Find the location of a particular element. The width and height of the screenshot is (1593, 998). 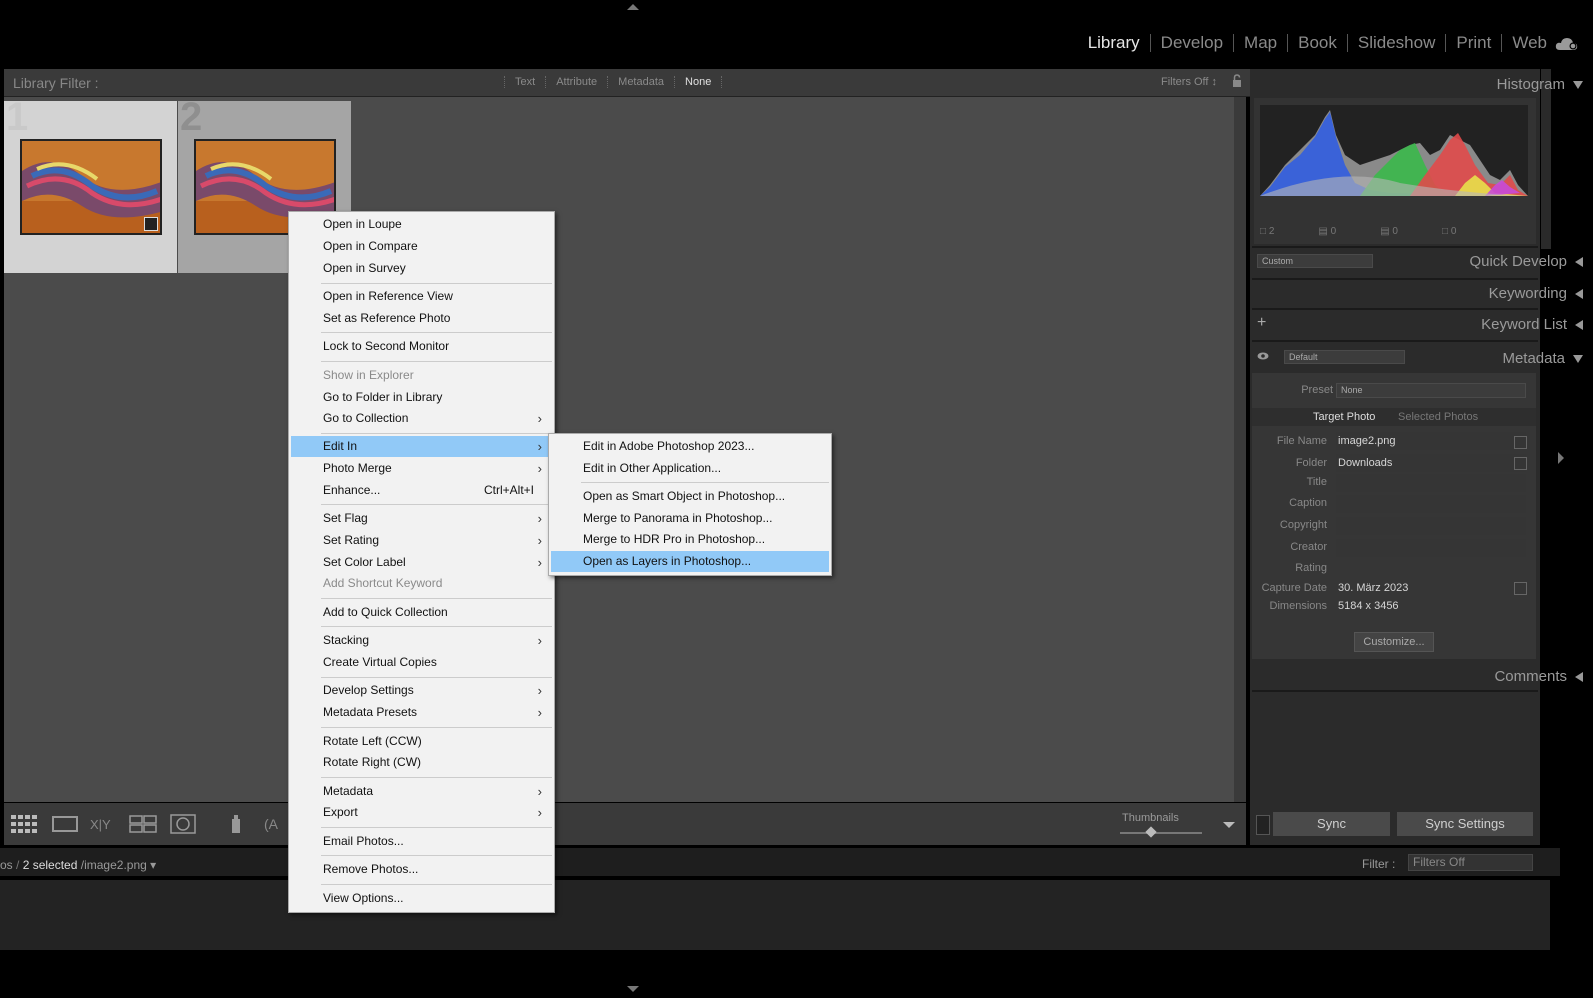

people-view-icon is located at coordinates (183, 824).